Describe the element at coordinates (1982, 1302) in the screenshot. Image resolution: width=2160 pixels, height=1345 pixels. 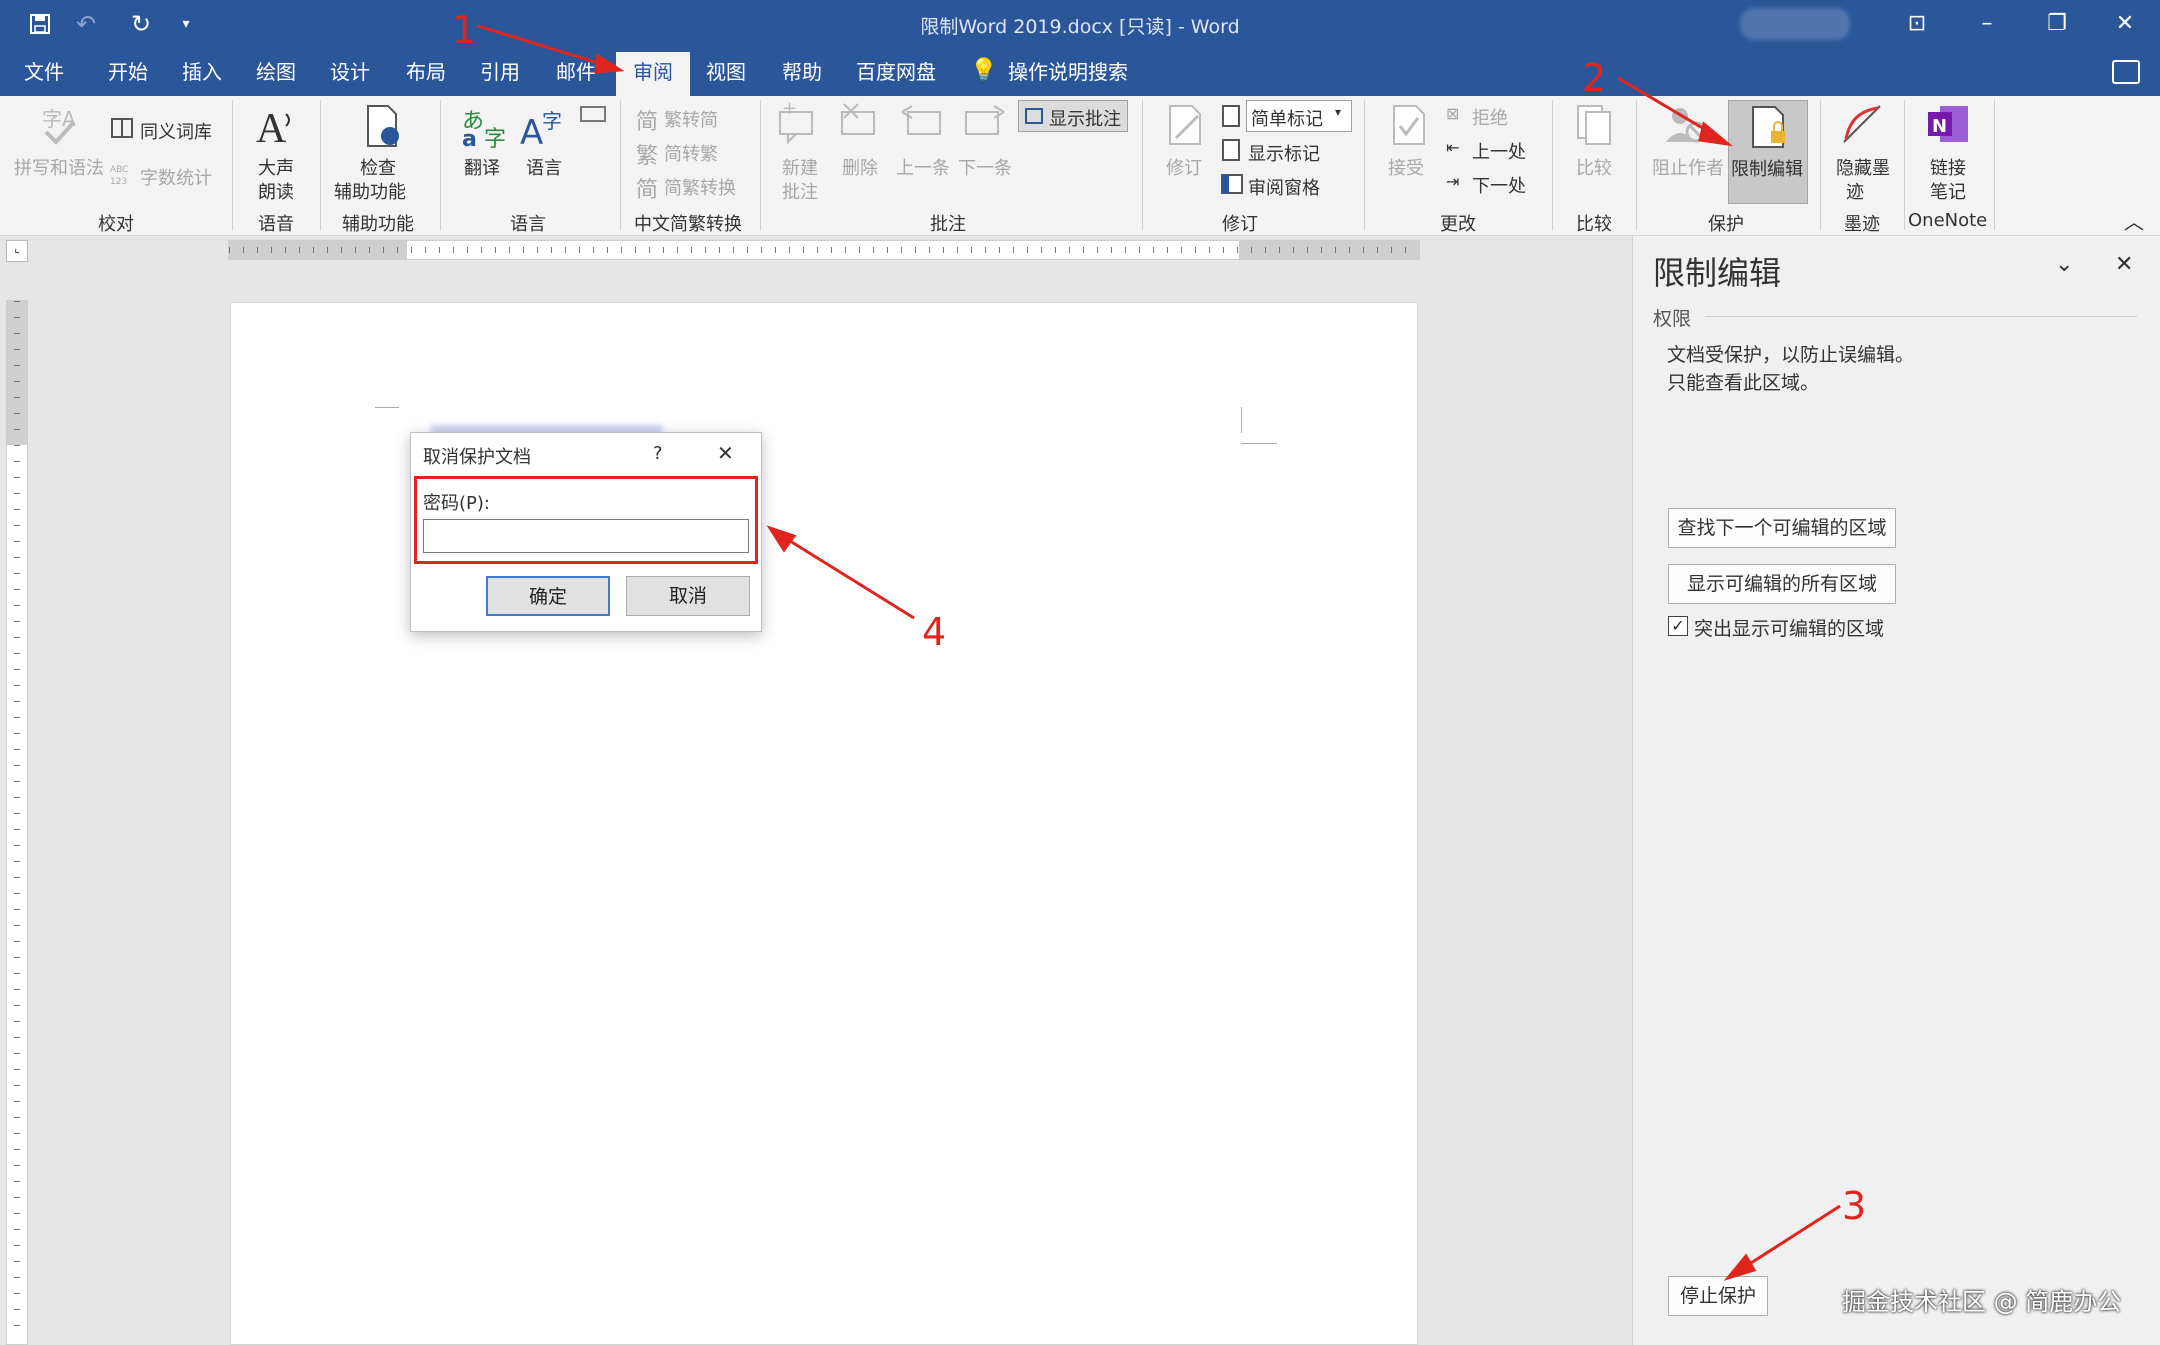
I see `watermark: 掘金技术社区 @ 简鹿办公` at that location.